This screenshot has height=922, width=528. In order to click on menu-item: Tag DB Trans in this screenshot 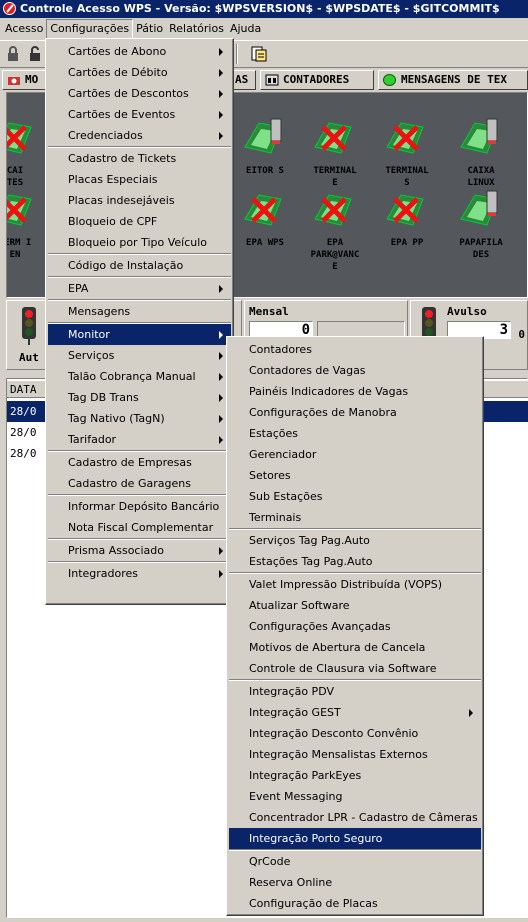, I will do `click(139, 397)`.